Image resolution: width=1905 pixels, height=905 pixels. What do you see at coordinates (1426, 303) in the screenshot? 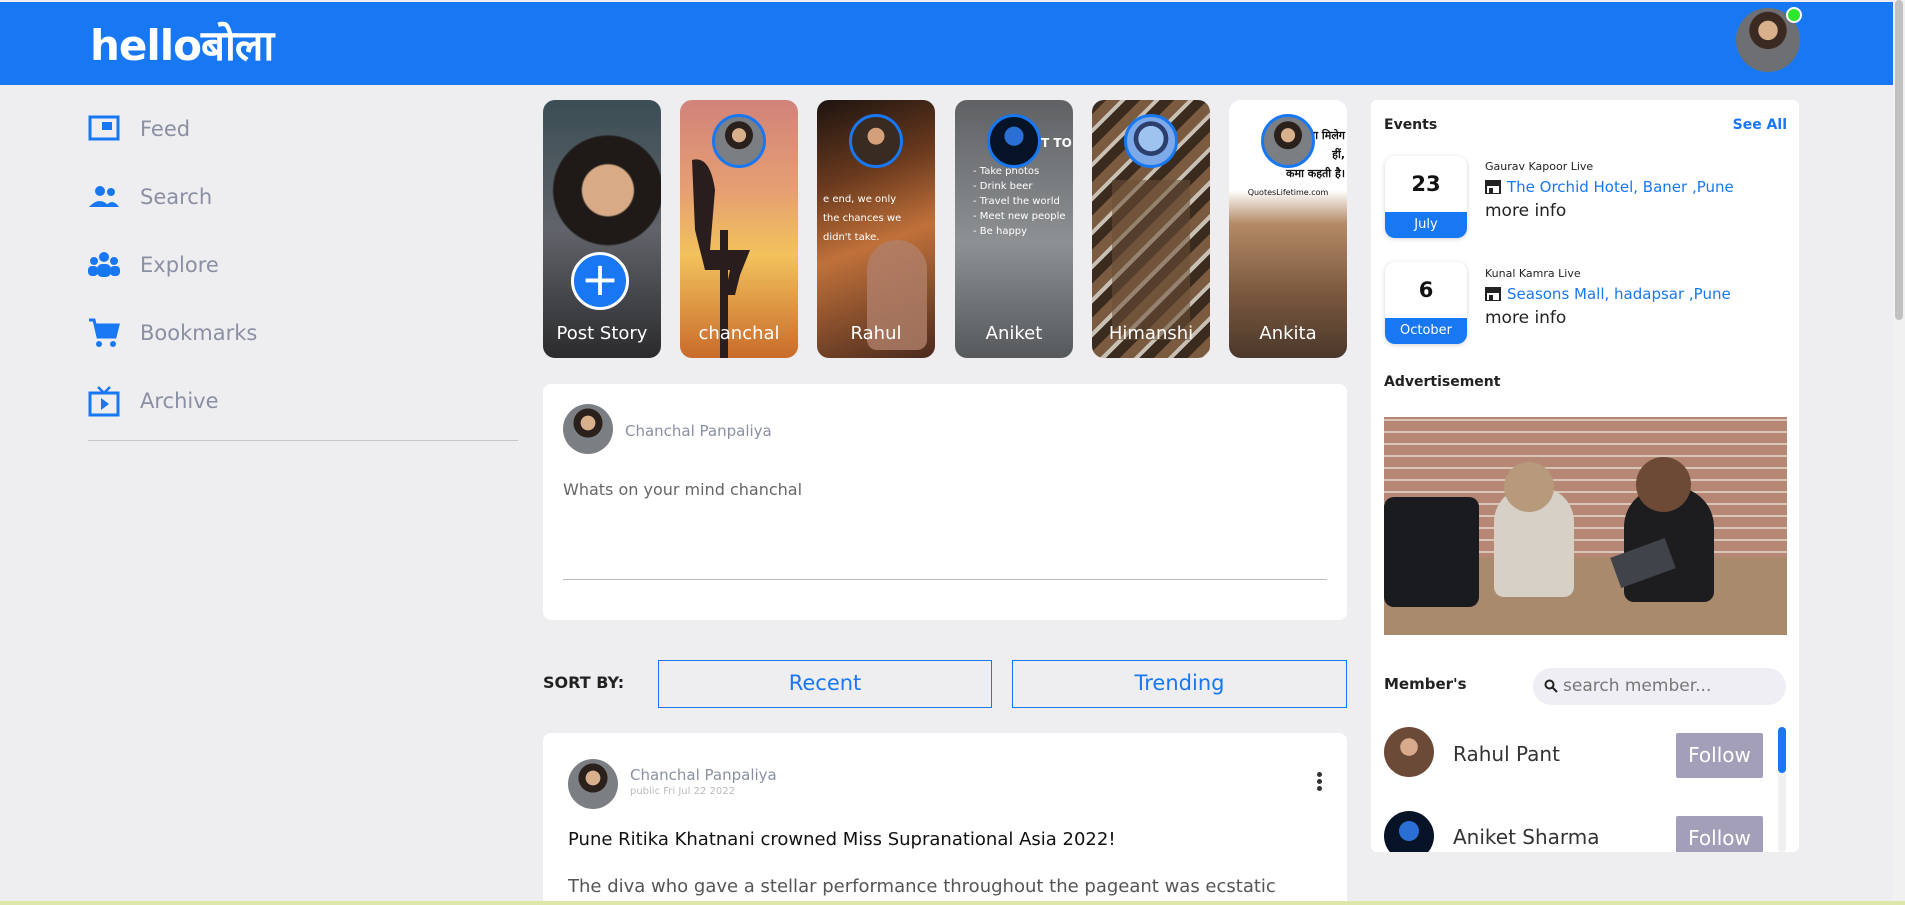
I see `event-date-badge: 6 October` at bounding box center [1426, 303].